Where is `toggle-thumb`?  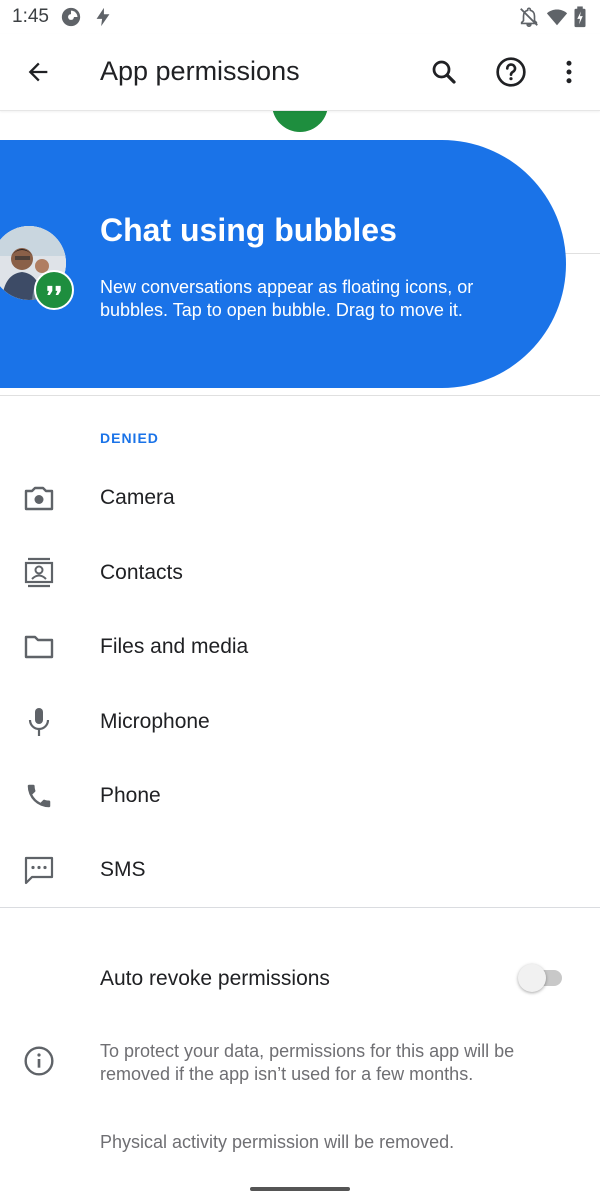 toggle-thumb is located at coordinates (532, 978).